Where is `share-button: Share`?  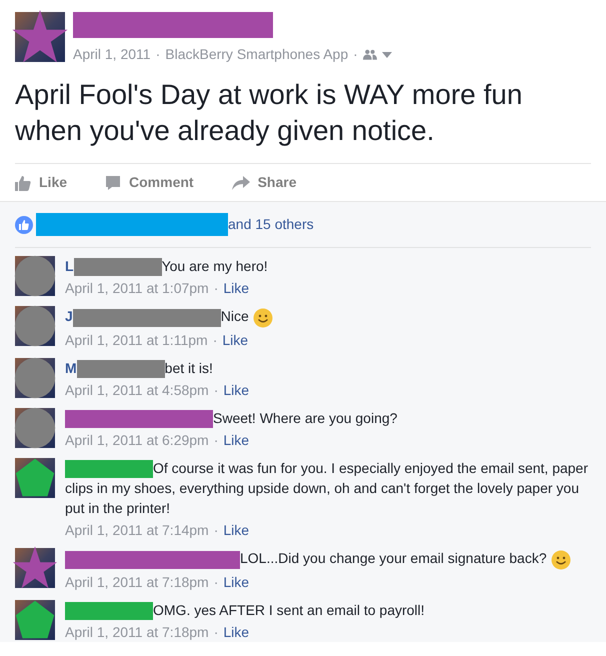
share-button: Share is located at coordinates (264, 182).